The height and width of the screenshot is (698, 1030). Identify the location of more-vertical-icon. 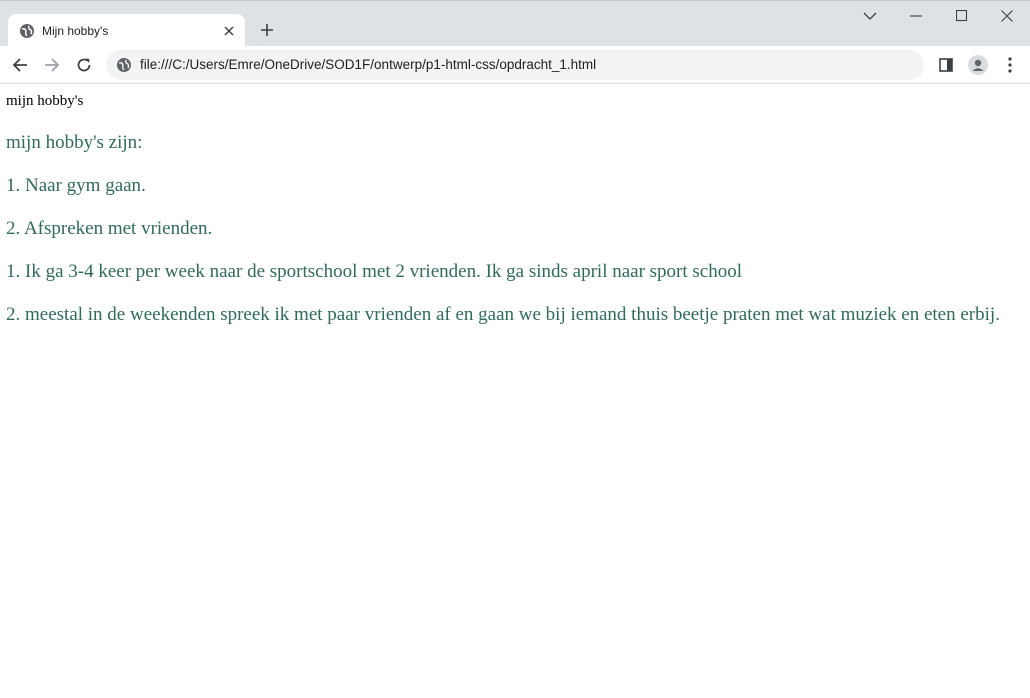
(1010, 65).